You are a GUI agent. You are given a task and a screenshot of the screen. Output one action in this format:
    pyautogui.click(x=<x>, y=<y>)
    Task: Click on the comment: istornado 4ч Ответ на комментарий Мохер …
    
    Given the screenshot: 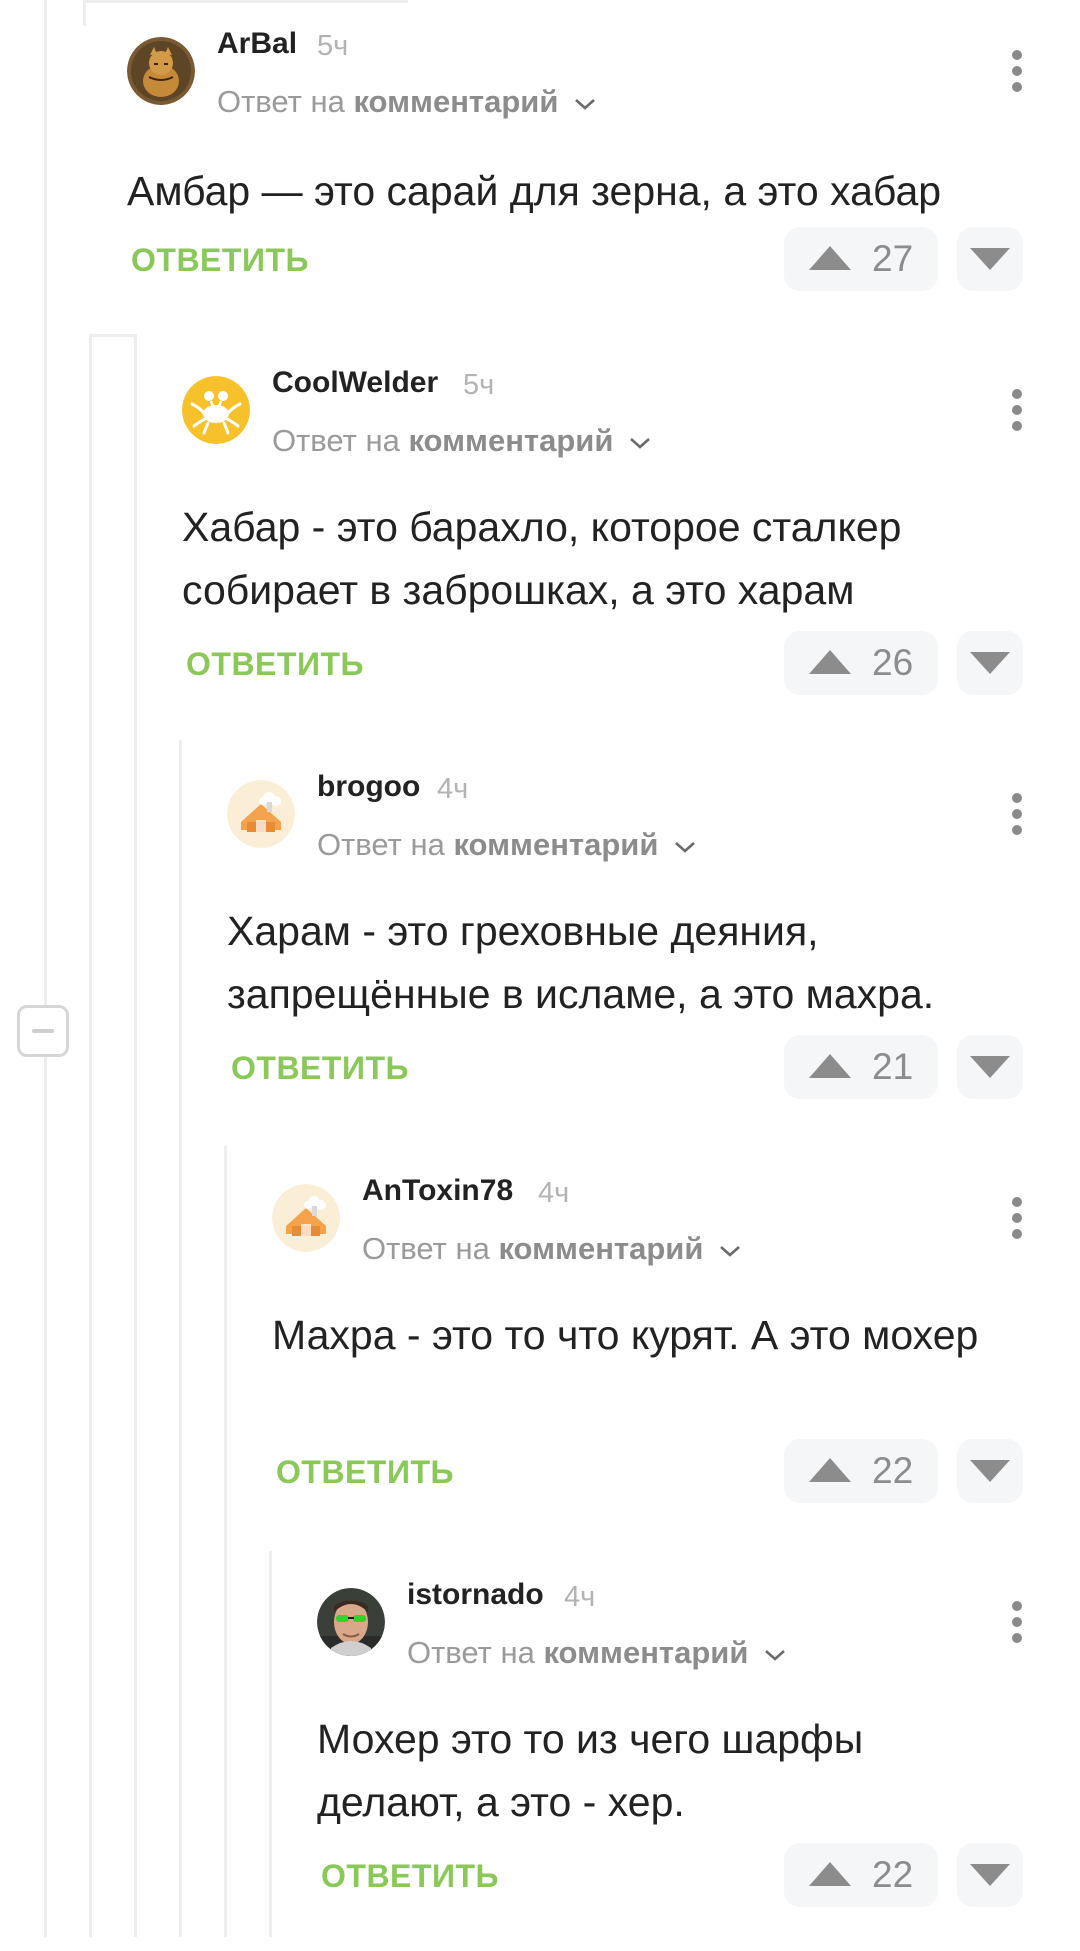 What is the action you would take?
    pyautogui.click(x=698, y=1751)
    